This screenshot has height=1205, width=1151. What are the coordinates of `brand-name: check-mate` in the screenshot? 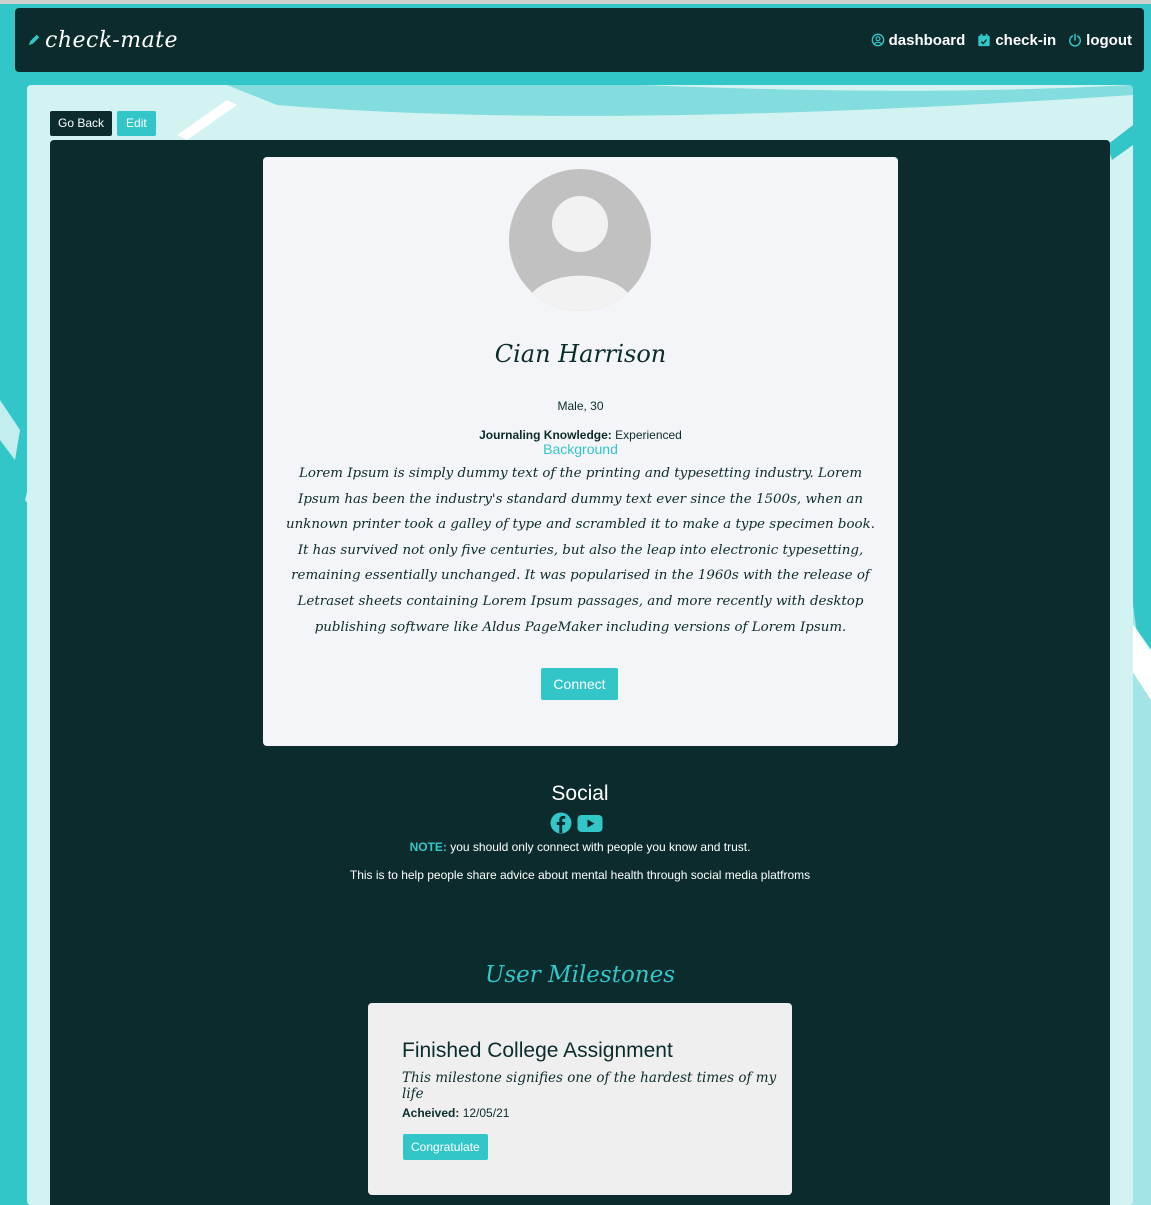 It's located at (112, 40).